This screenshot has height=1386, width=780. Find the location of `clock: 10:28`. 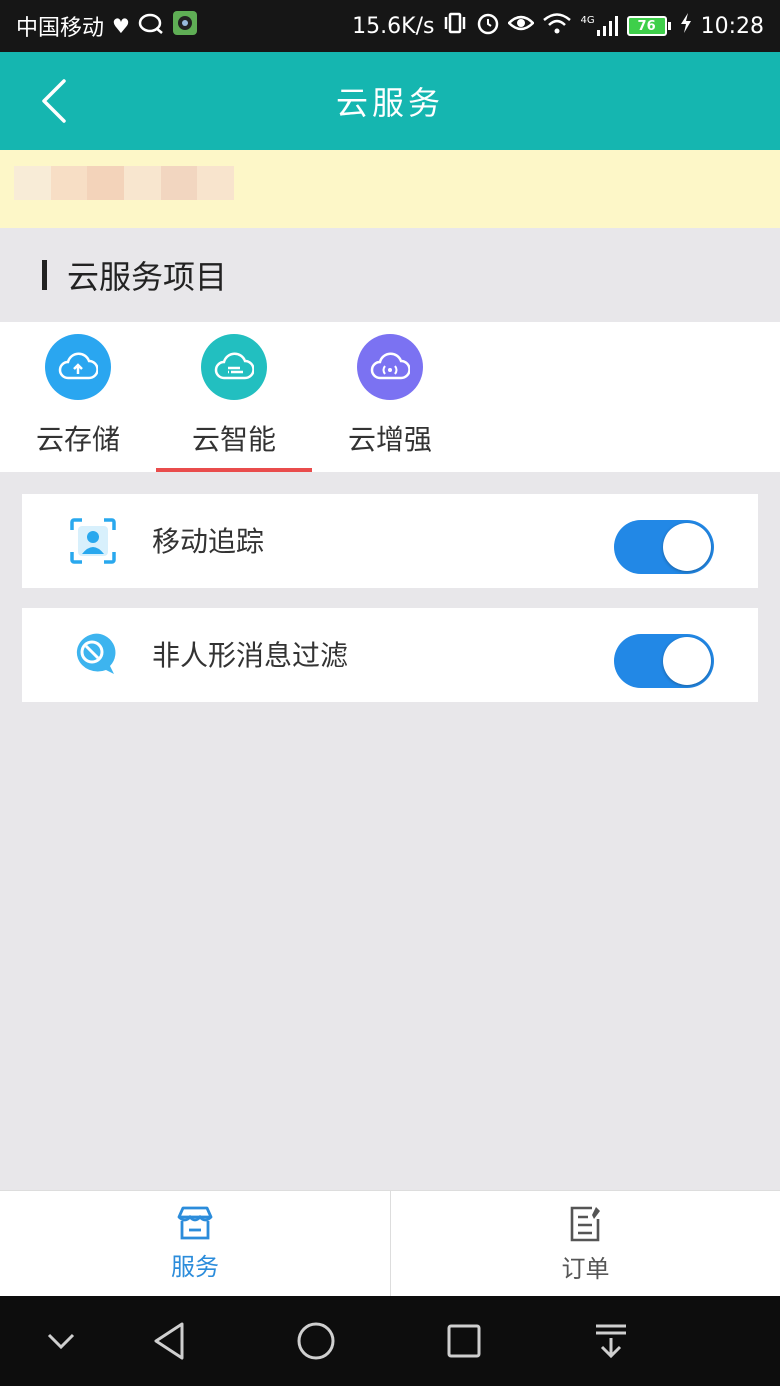

clock: 10:28 is located at coordinates (732, 26).